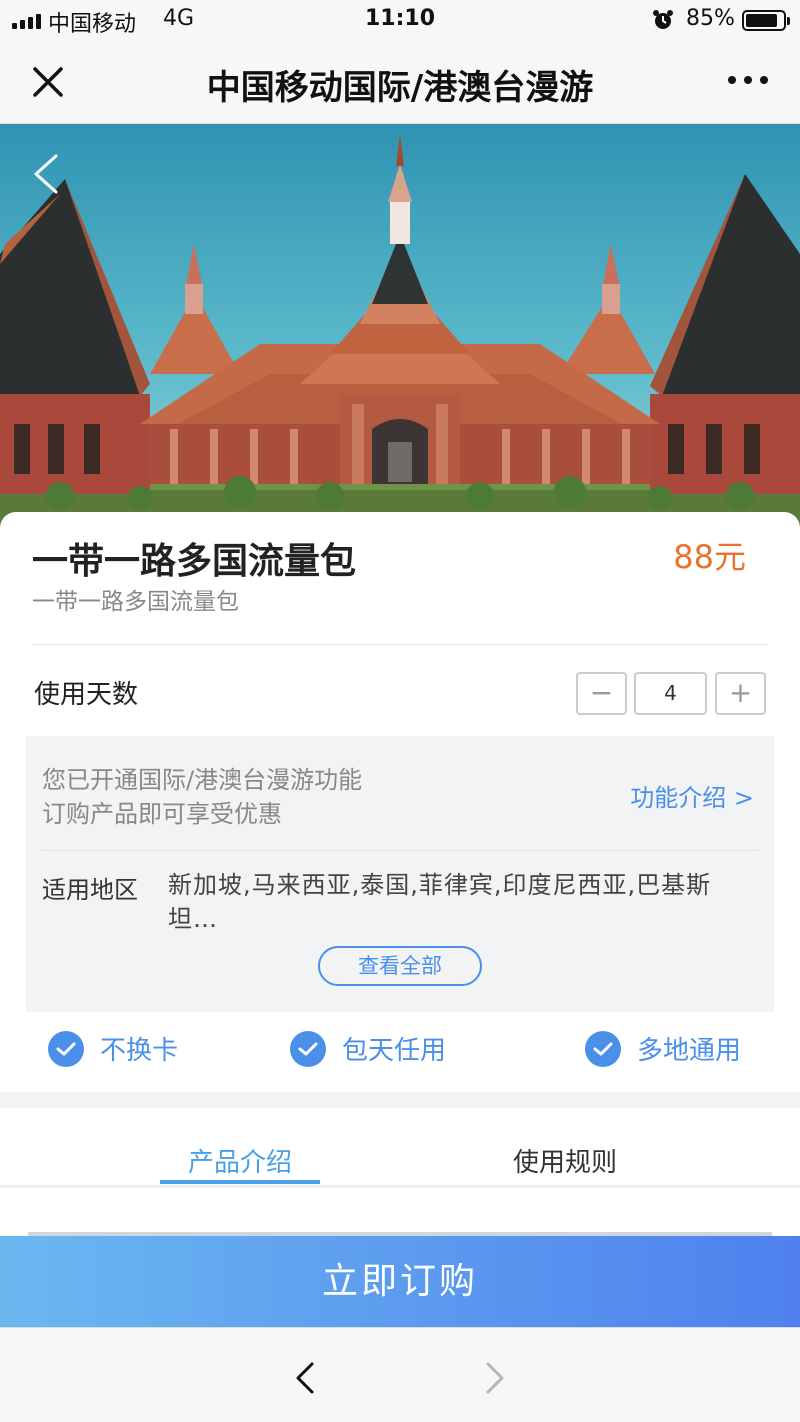  Describe the element at coordinates (565, 1160) in the screenshot. I see `tab-usage-rules: 使用规则` at that location.